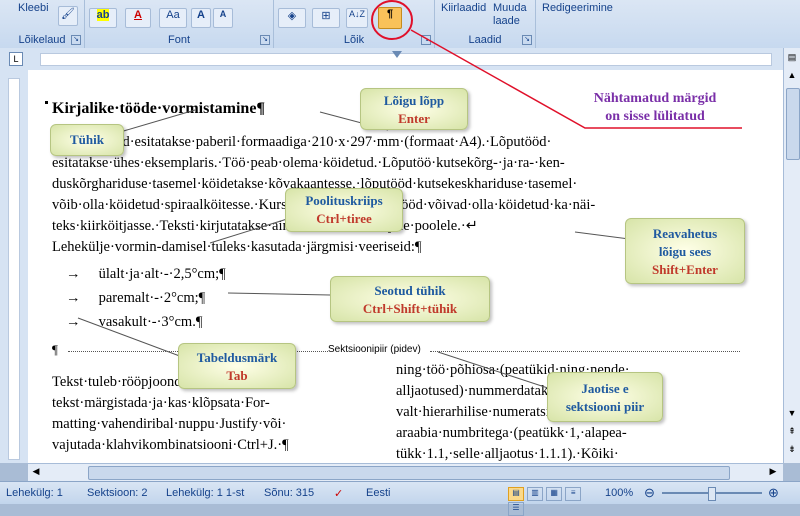 The width and height of the screenshot is (800, 516). Describe the element at coordinates (344, 210) in the screenshot. I see `callout-soft-hyphen: Poolituskriips Ctrl+tiree` at that location.